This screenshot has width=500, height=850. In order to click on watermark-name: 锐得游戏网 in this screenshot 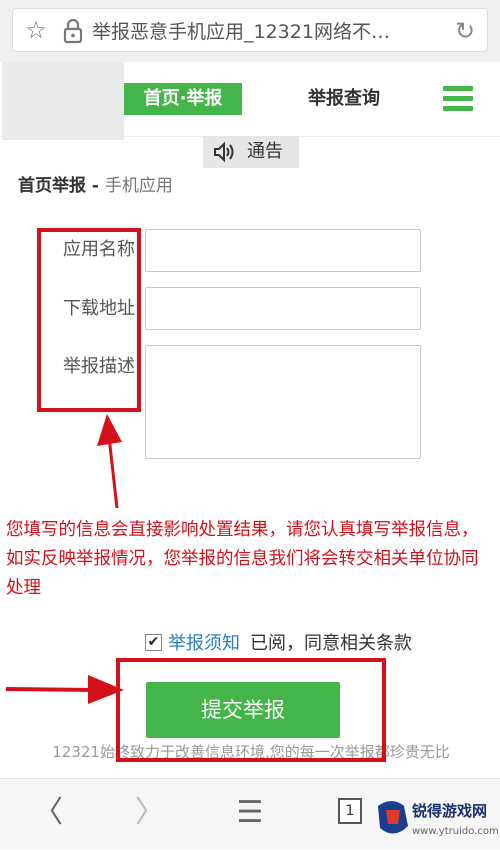, I will do `click(450, 811)`.